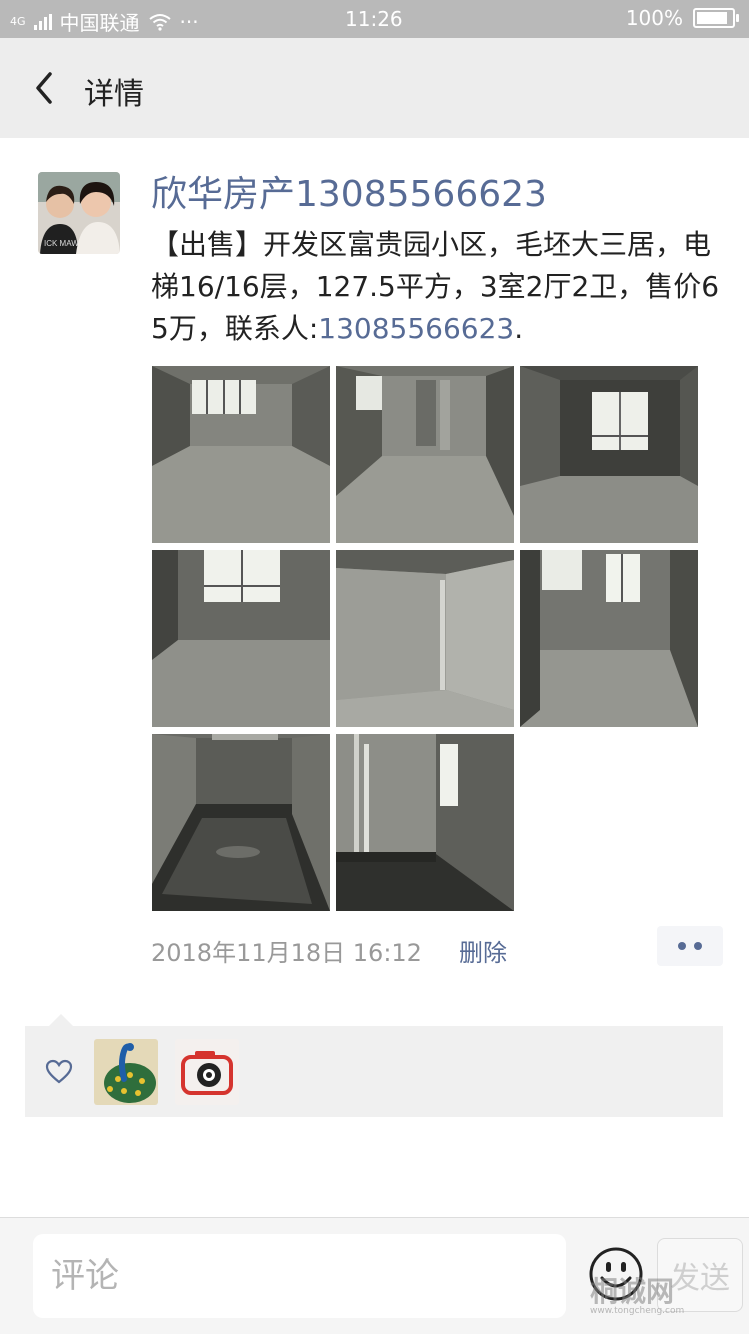 The image size is (749, 1334). I want to click on watermark-url: www.tongcheng.com, so click(637, 1311).